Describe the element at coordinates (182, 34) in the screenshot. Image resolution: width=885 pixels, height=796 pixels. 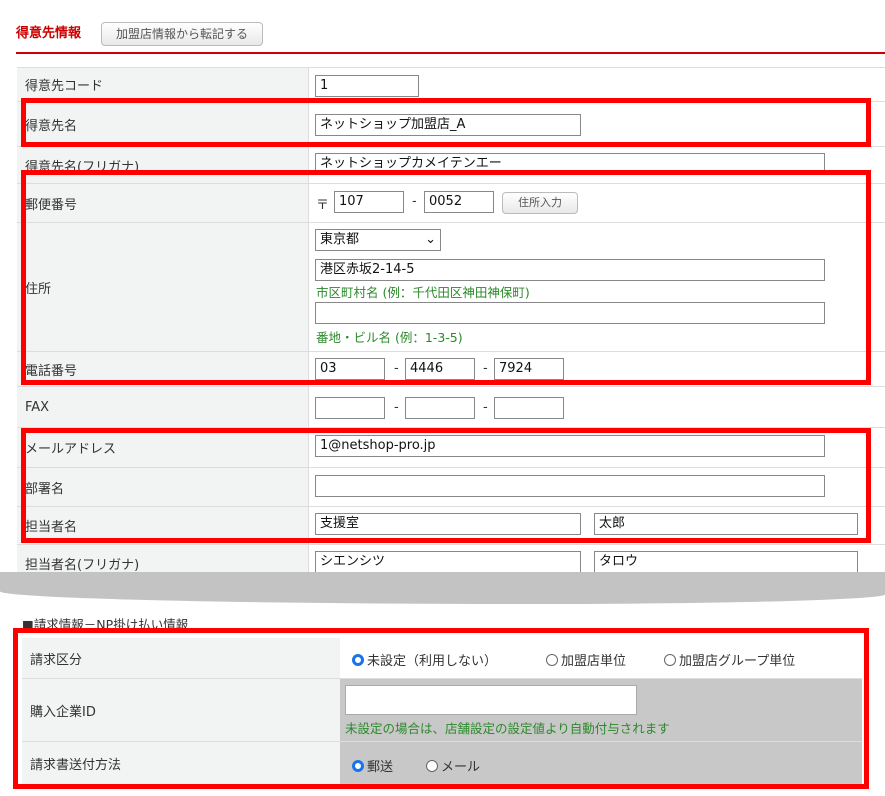
I see `copy-from-store-button: 加盟店情報から転記する` at that location.